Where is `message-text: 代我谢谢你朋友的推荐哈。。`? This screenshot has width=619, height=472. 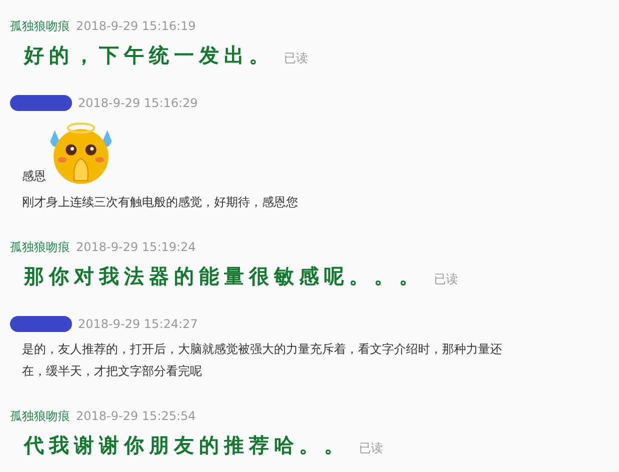
message-text: 代我谢谢你朋友的推荐哈。。 is located at coordinates (186, 445).